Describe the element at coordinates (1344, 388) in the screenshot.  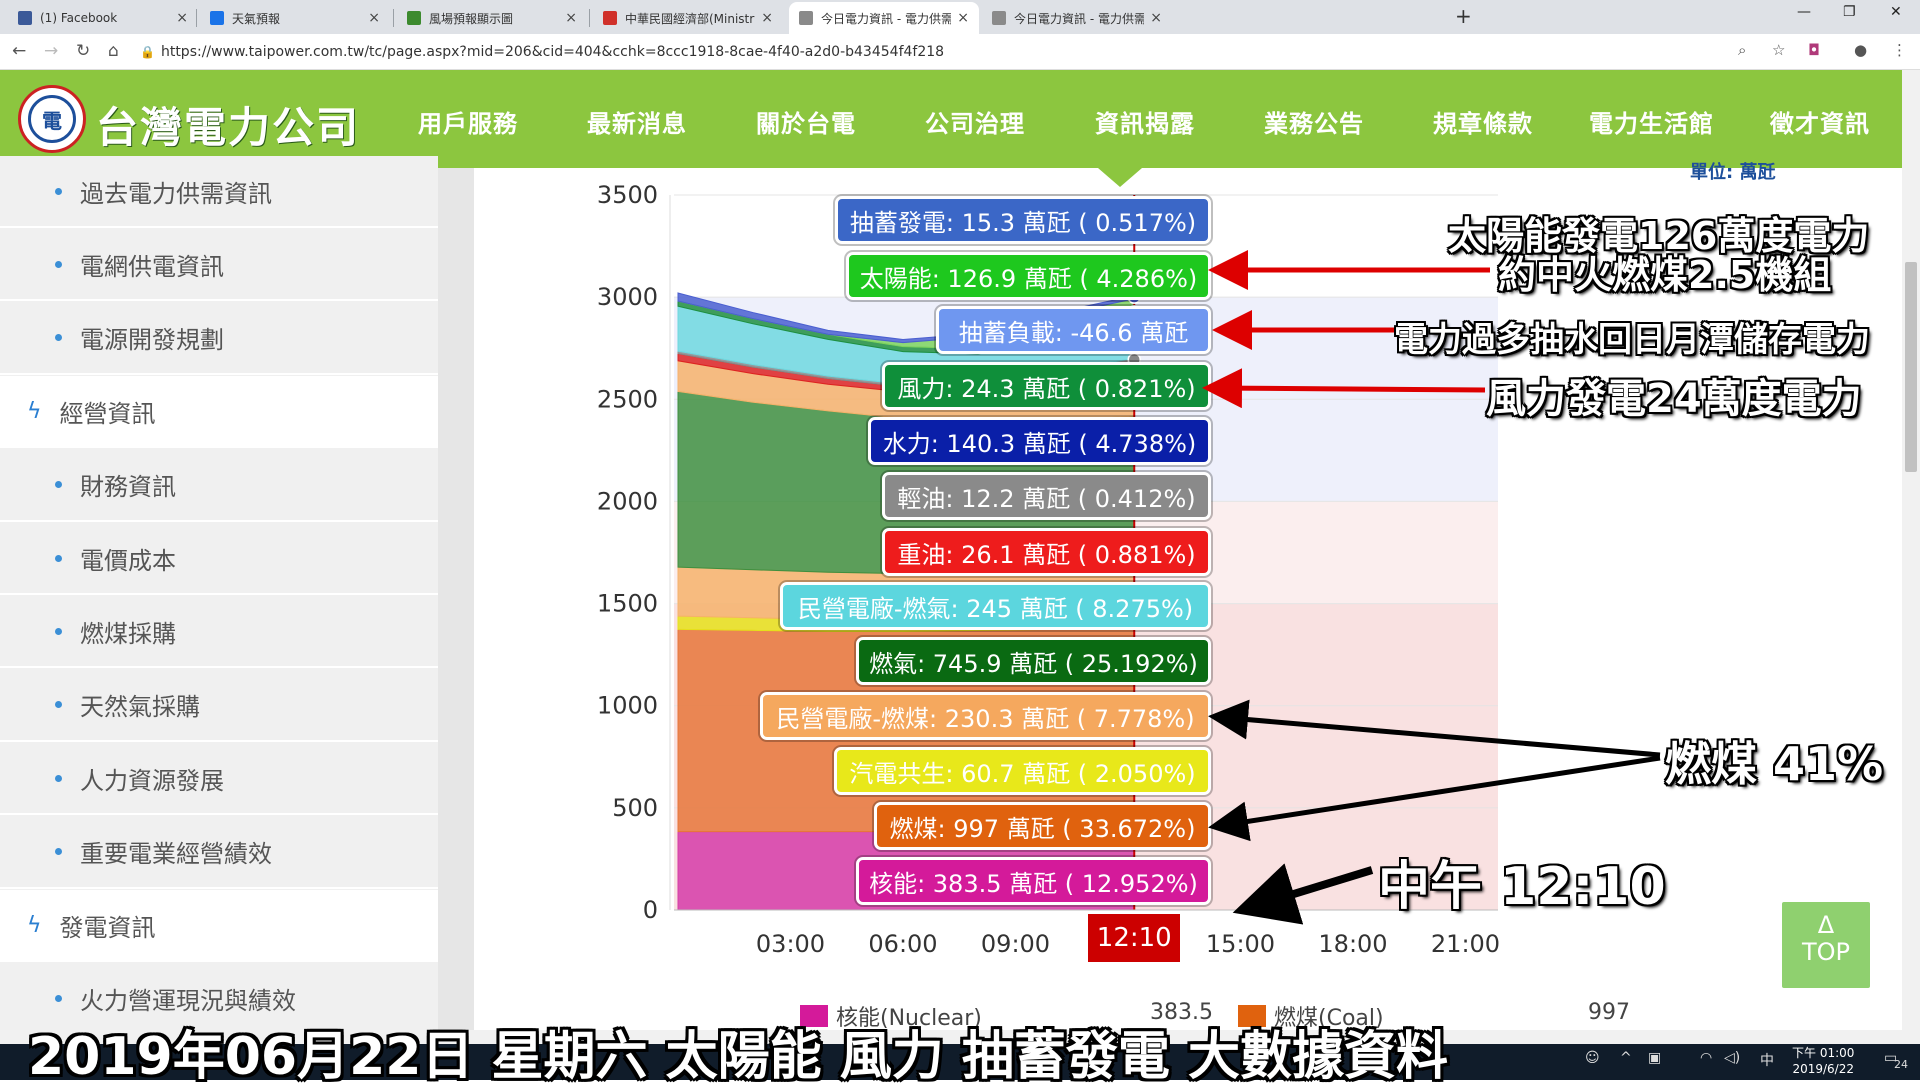
I see `wind-arrow` at that location.